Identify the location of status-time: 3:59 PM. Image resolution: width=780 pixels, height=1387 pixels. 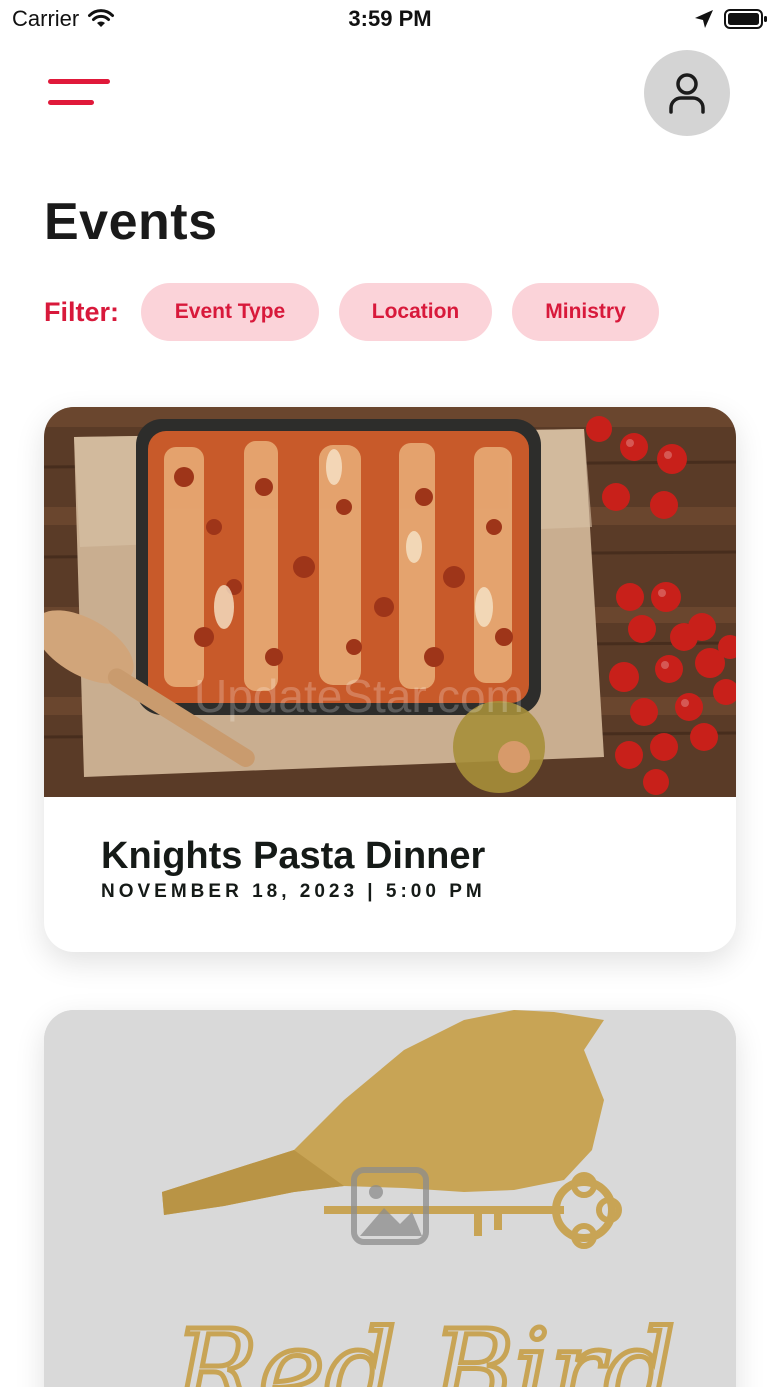
(390, 18).